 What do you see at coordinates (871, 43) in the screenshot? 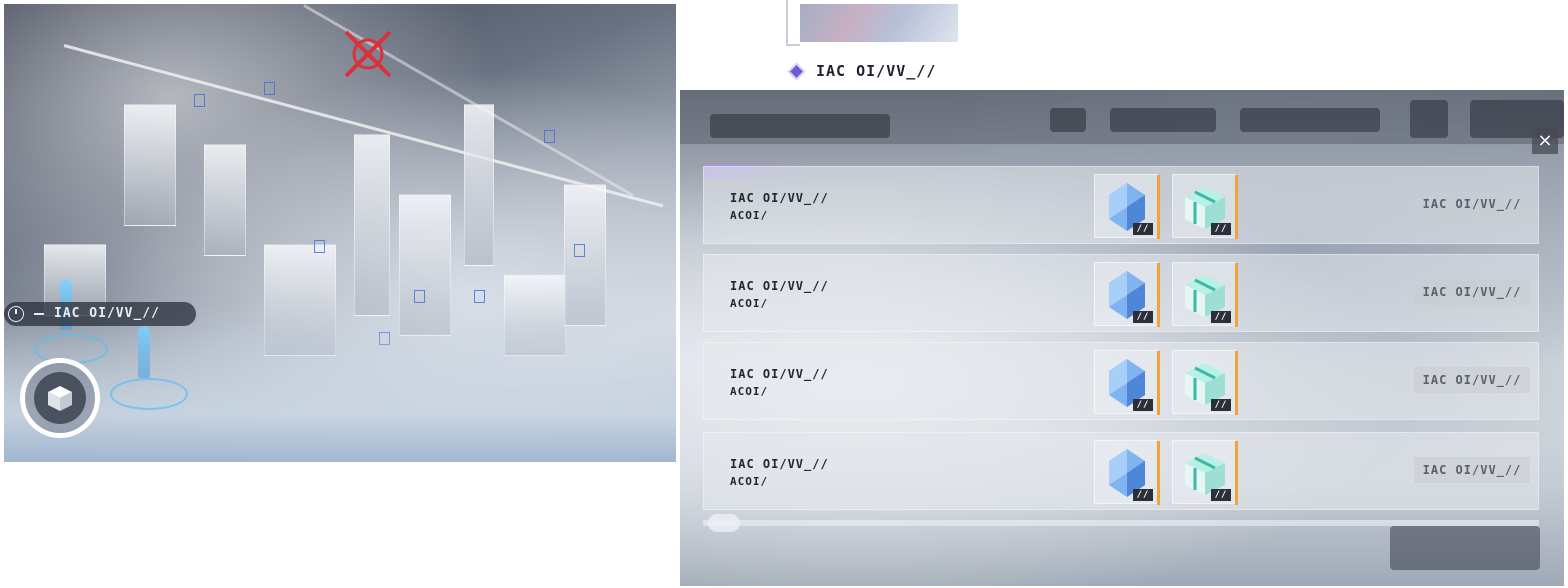
I see `inset-preview: IAC OI/VV_//` at bounding box center [871, 43].